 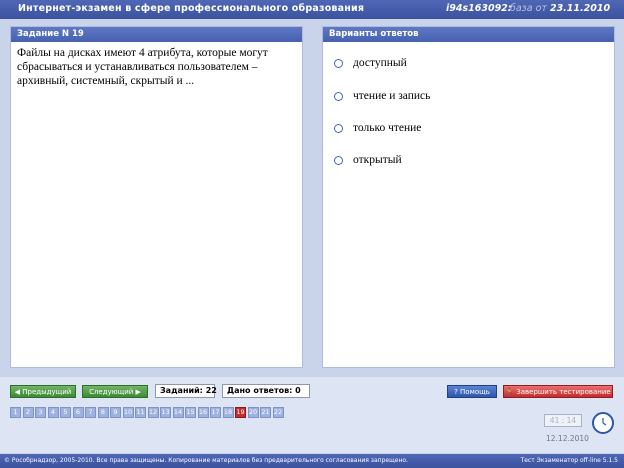 I want to click on task-number-button: 19, so click(x=240, y=412).